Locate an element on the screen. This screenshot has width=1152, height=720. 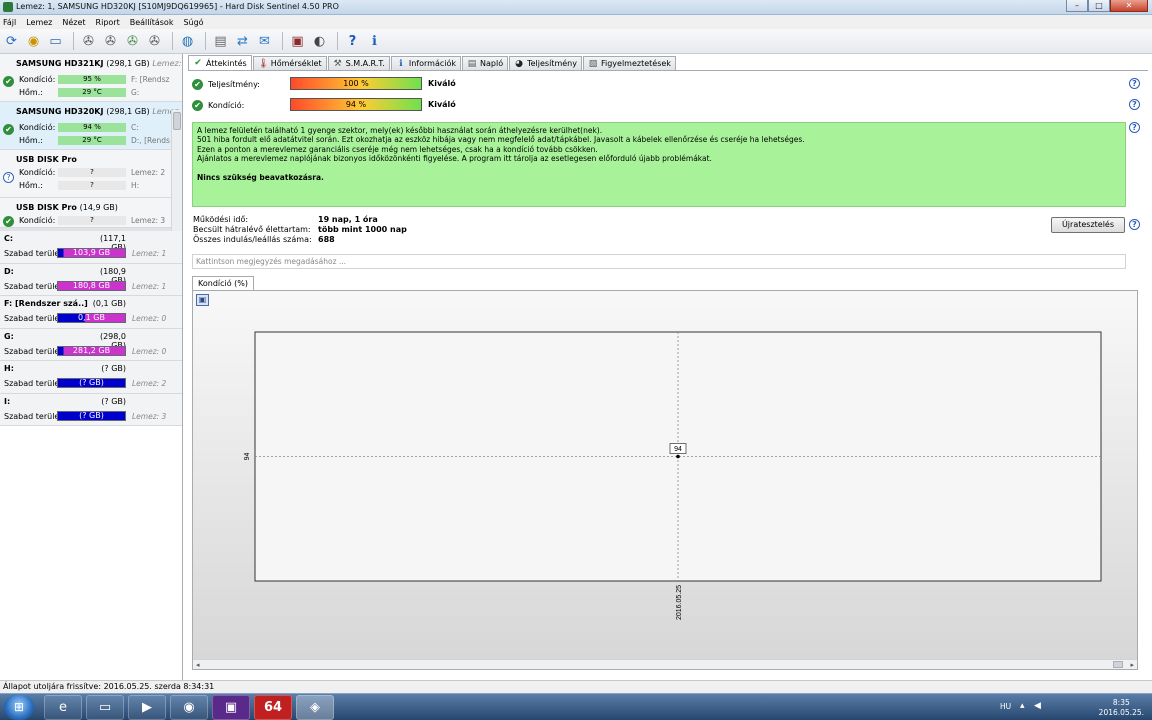
menu-settings: Beállítások is located at coordinates (152, 22).